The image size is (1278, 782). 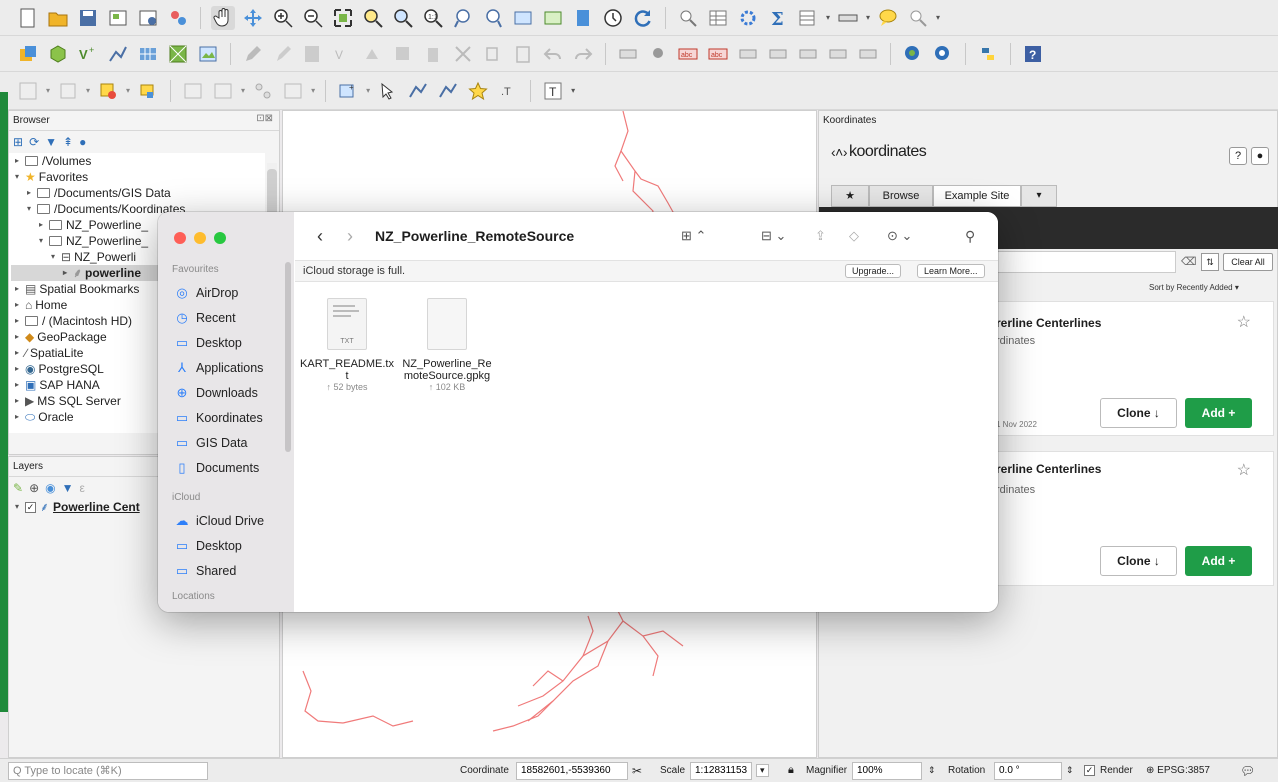 What do you see at coordinates (970, 236) in the screenshot?
I see `search-icon: ⚲` at bounding box center [970, 236].